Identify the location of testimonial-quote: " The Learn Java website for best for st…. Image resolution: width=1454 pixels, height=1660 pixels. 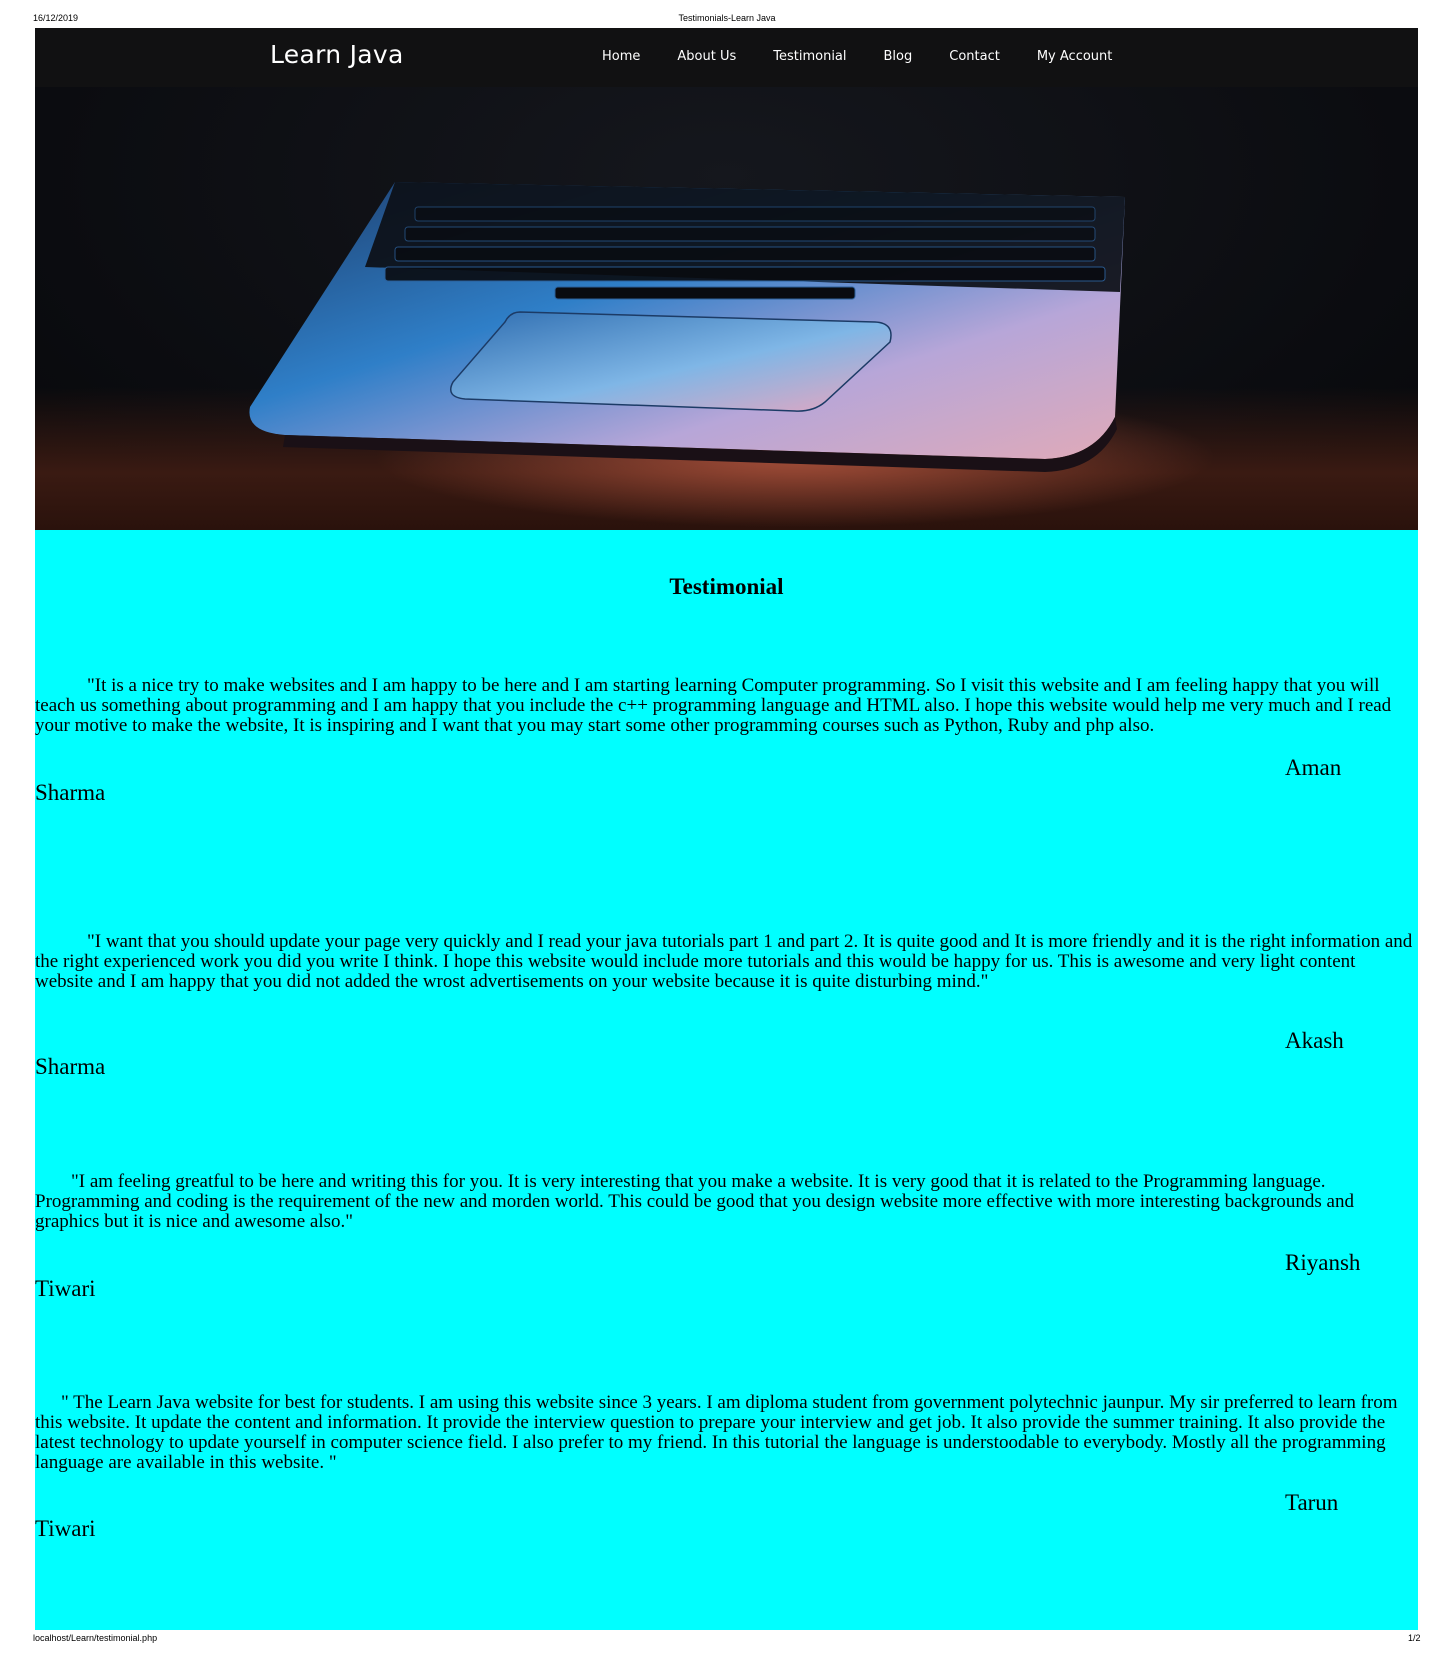
(716, 1432).